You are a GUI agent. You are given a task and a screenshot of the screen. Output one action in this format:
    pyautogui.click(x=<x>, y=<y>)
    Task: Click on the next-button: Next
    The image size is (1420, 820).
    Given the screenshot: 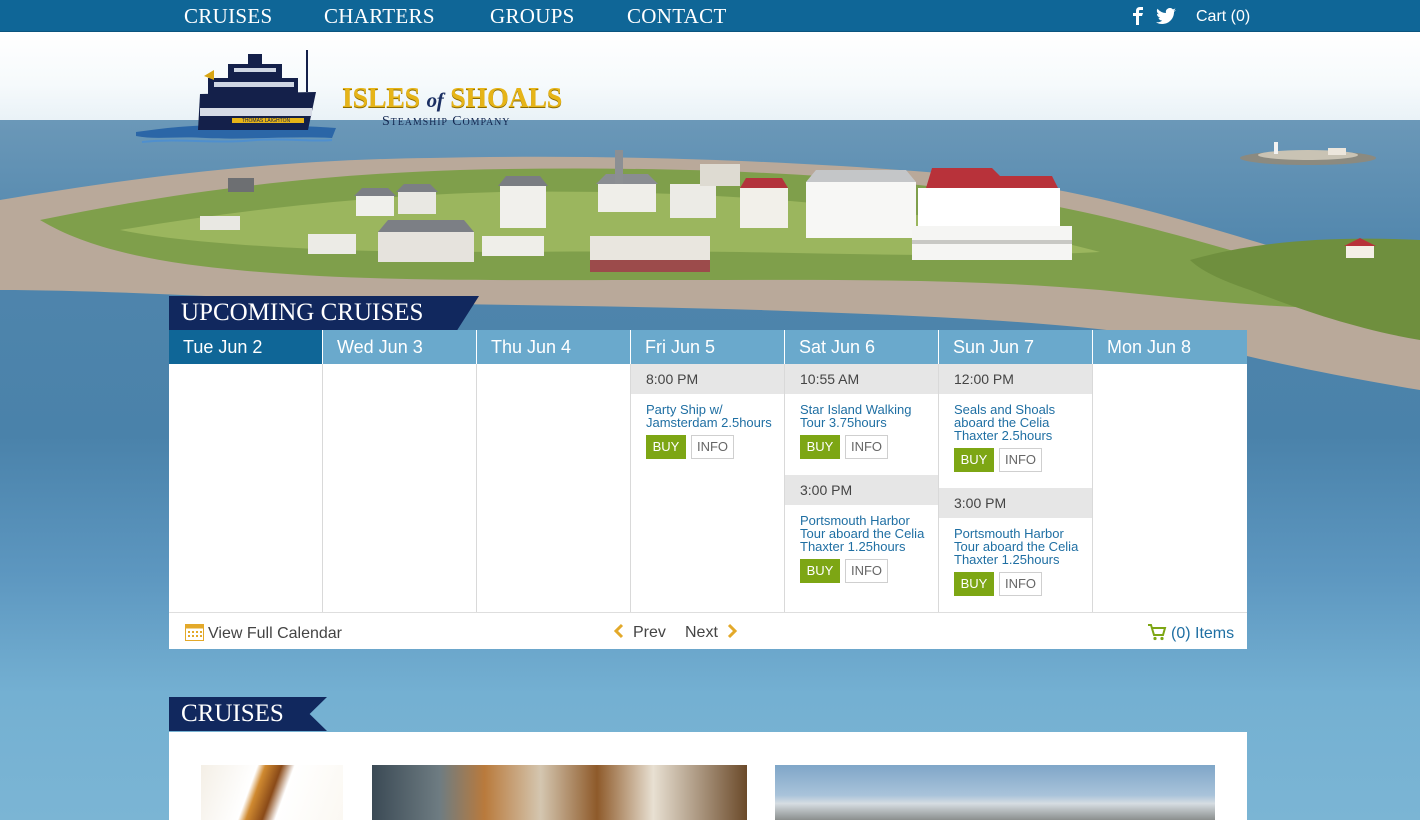 What is the action you would take?
    pyautogui.click(x=711, y=632)
    